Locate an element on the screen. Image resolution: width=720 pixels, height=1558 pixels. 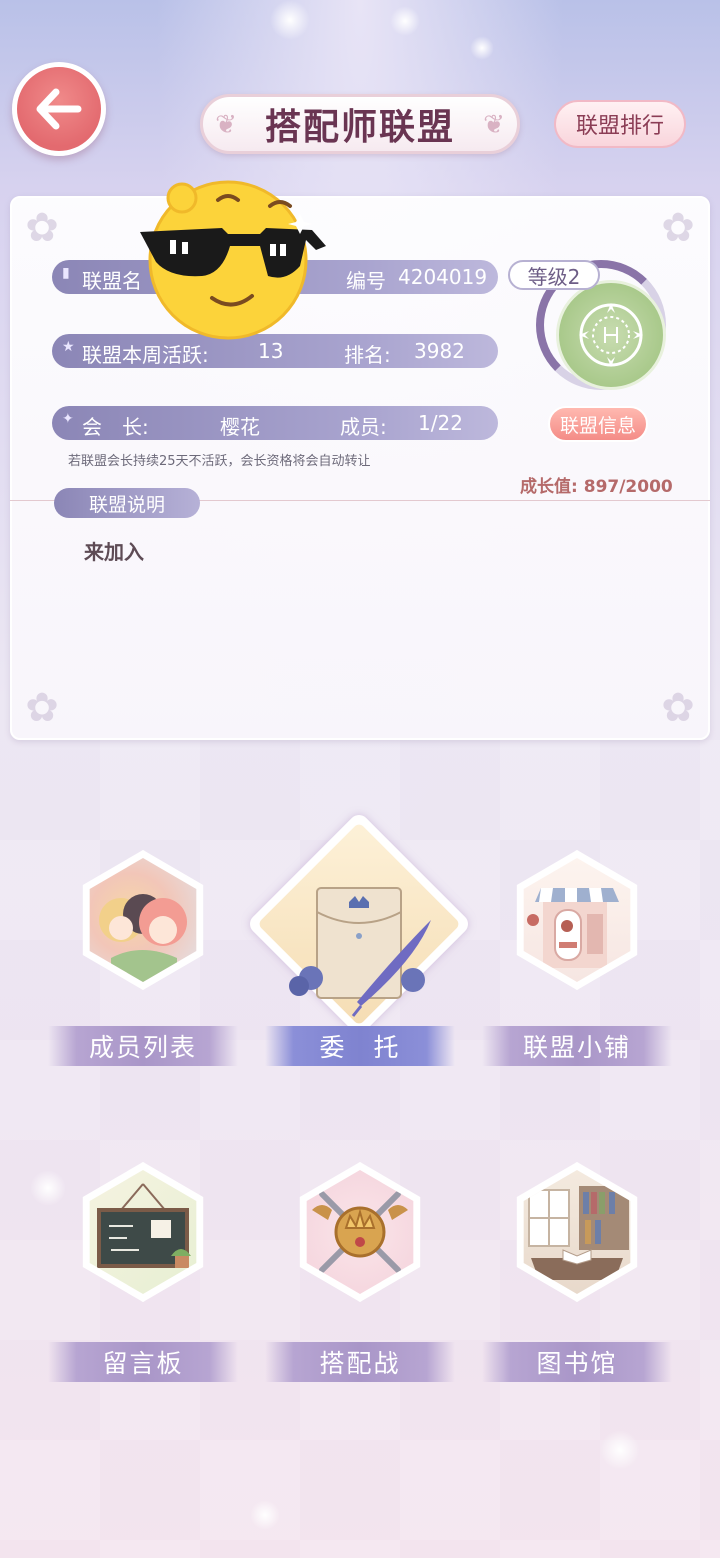
menu-commission: 委 托 is located at coordinates (359, 945).